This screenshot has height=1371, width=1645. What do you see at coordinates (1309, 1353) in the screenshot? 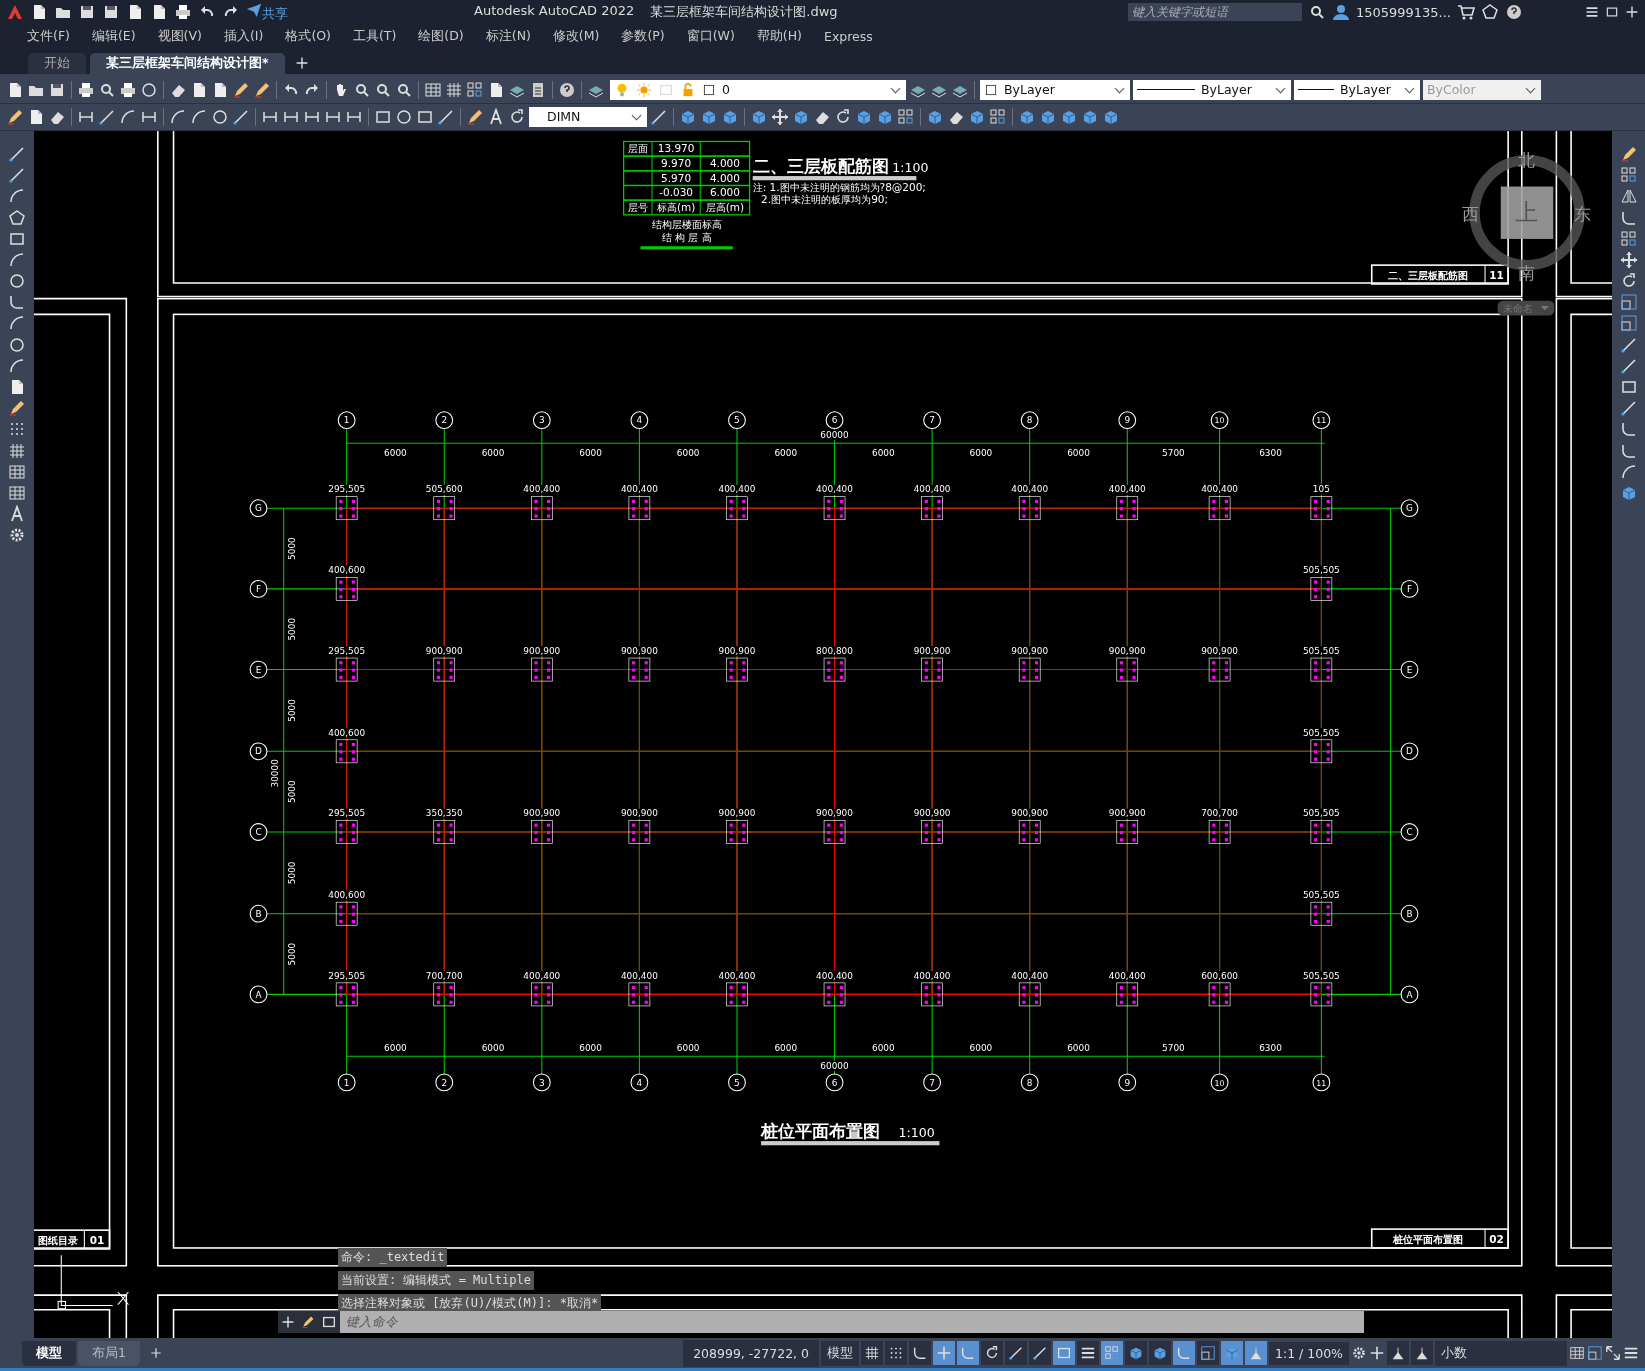
I see `annotation-scale-button: 1:1 / 100%` at bounding box center [1309, 1353].